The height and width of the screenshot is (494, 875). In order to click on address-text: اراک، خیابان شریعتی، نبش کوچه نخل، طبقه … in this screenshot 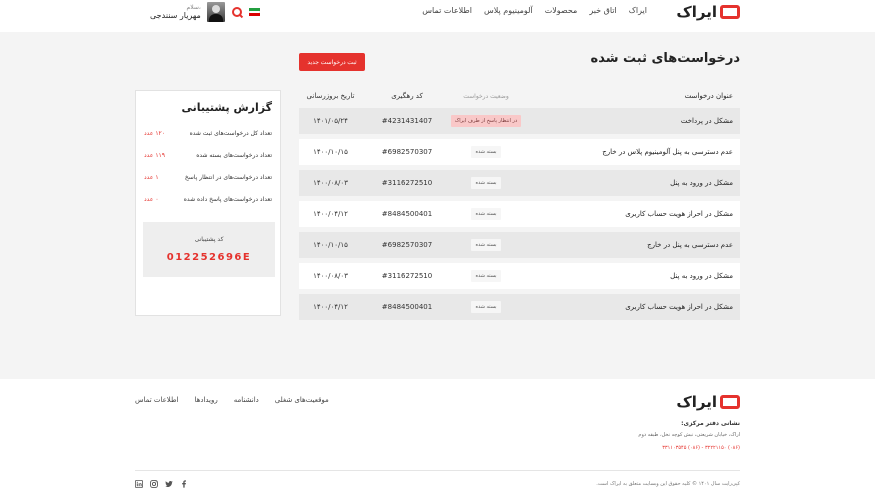, I will do `click(689, 435)`.